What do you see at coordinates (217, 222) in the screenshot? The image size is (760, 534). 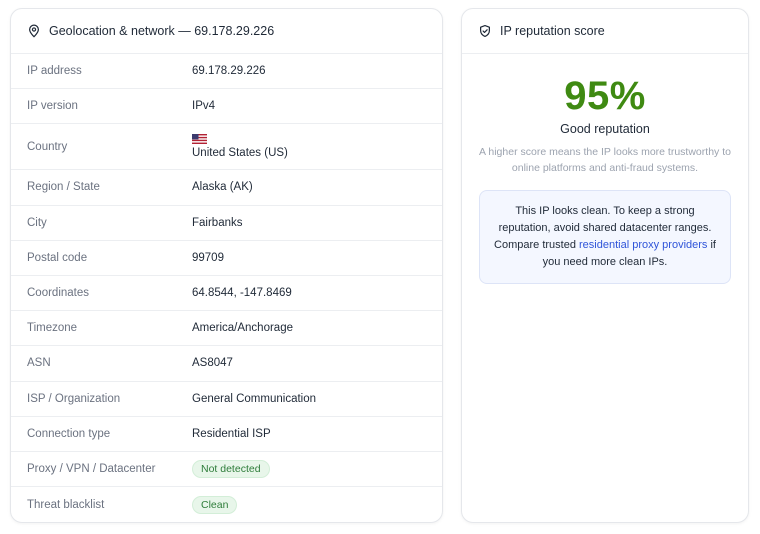 I see `row-value: Fairbanks` at bounding box center [217, 222].